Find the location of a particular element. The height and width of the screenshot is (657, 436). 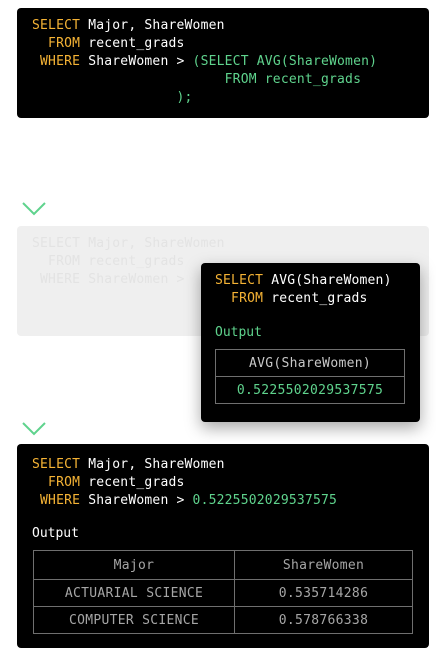

code-line-1: SELECT Major, ShareWomen is located at coordinates (128, 26).